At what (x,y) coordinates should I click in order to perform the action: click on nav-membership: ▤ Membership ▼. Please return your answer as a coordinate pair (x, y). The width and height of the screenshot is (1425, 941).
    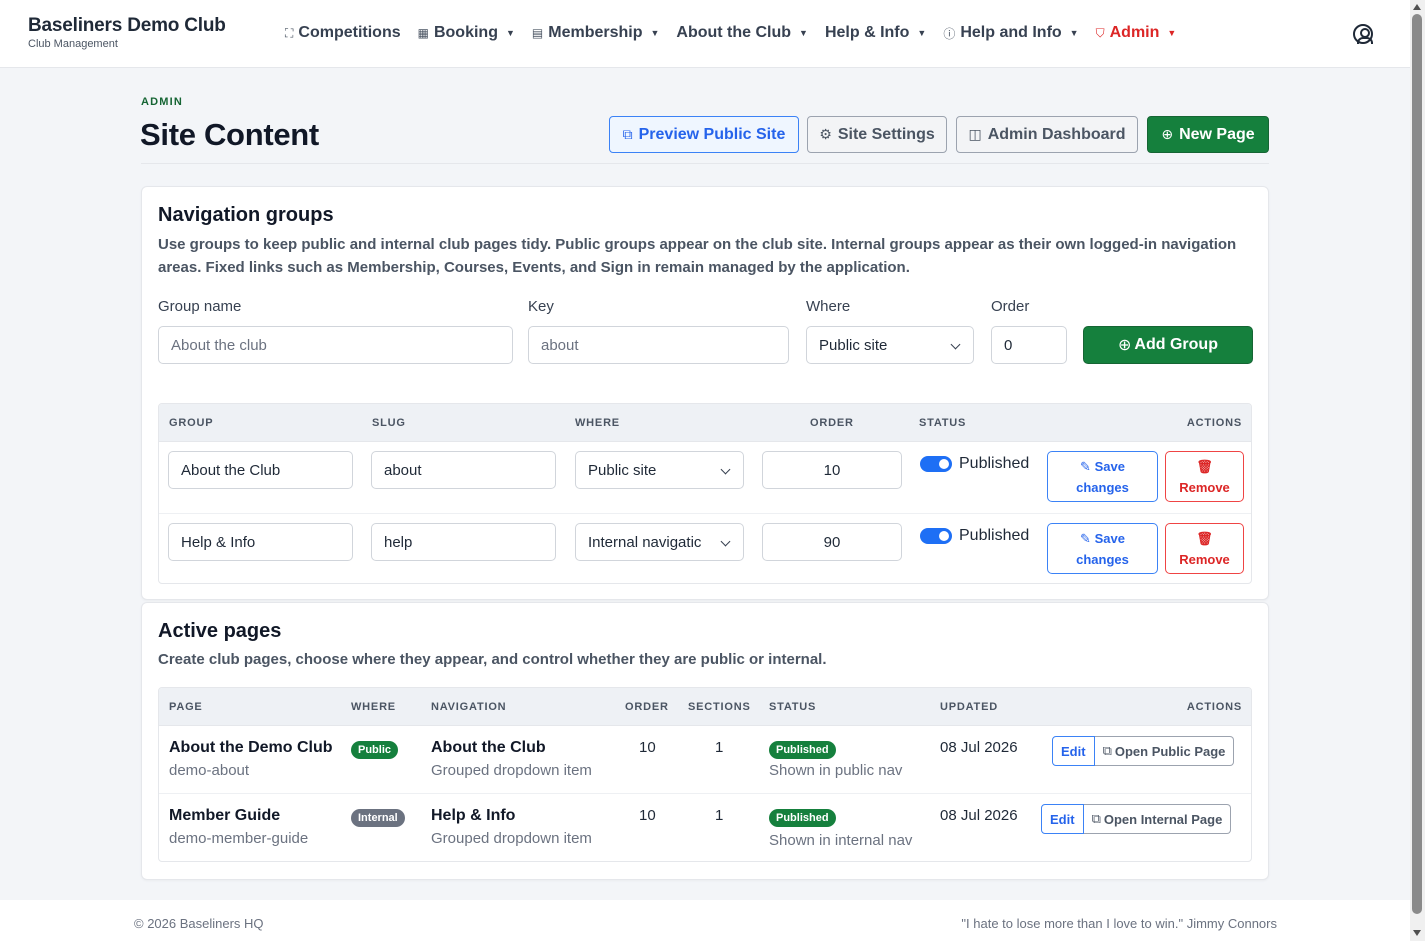
    Looking at the image, I should click on (596, 33).